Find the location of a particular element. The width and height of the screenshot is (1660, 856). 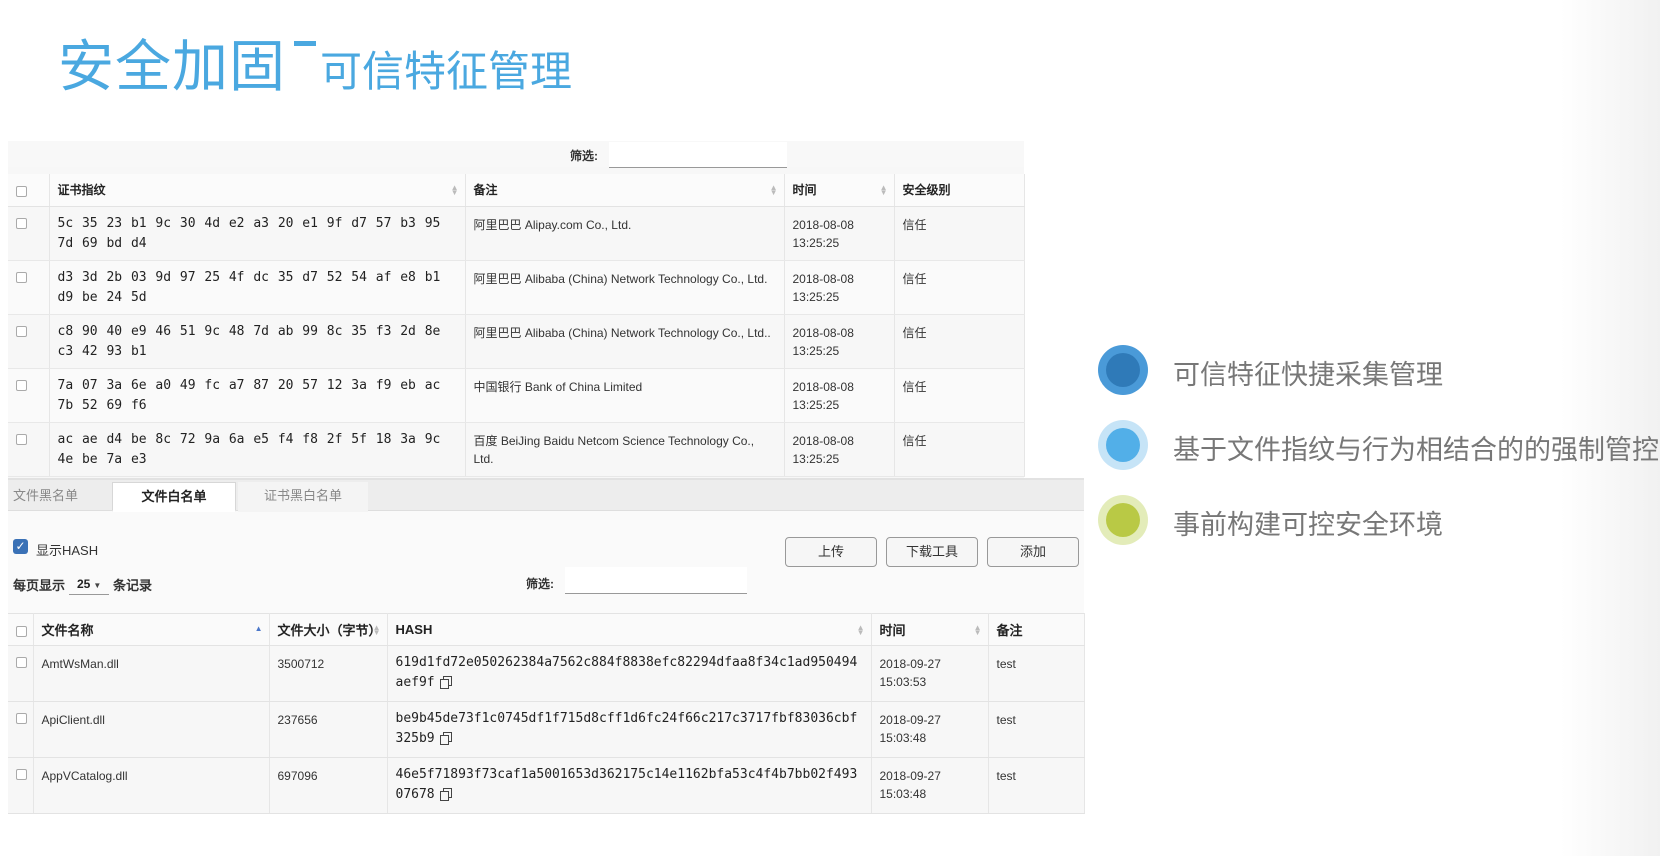

options-row: ✓ 显示HASH 上传 下载工具 添加 每页显示 25 ▼ 条记录 筛选: is located at coordinates (546, 562).